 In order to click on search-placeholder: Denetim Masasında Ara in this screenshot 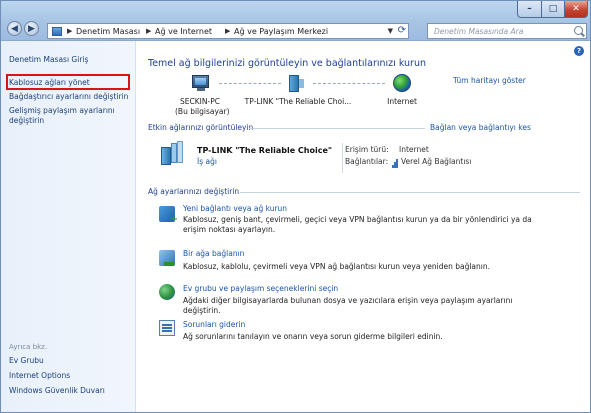, I will do `click(479, 31)`.